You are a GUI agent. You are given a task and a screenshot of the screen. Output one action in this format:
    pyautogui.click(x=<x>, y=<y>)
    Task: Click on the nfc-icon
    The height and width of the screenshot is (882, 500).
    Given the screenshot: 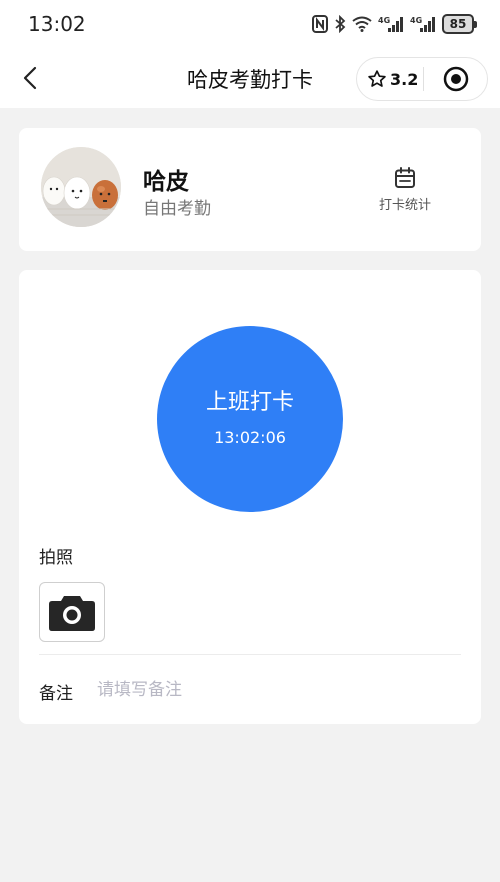 What is the action you would take?
    pyautogui.click(x=320, y=24)
    